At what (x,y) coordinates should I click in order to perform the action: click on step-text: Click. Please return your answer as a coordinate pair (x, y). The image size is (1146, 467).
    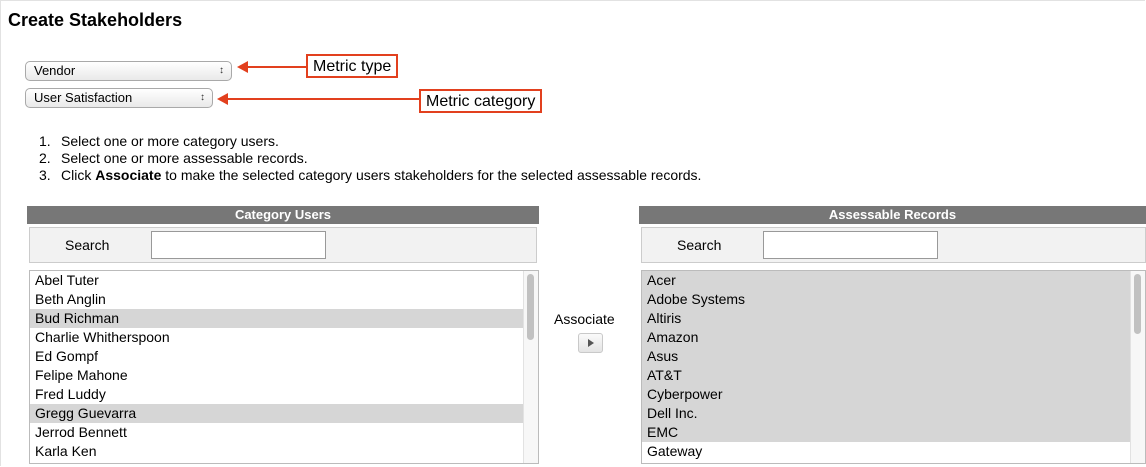
    Looking at the image, I should click on (78, 175).